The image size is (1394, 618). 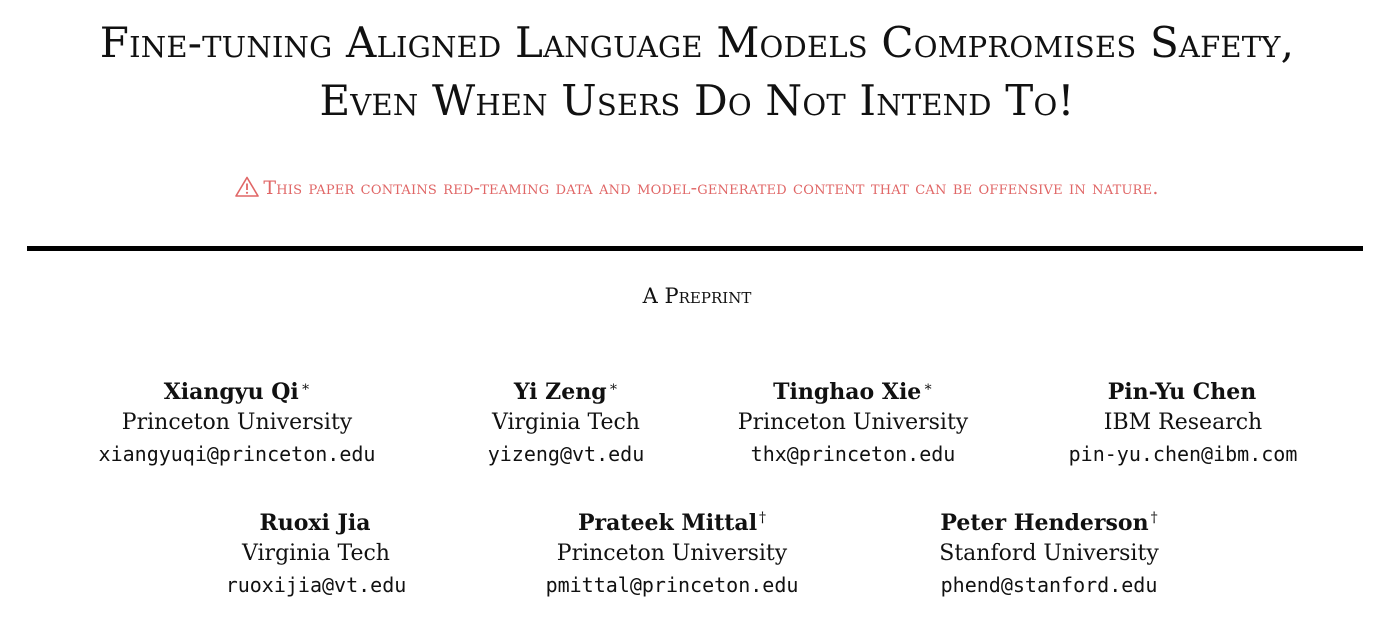 What do you see at coordinates (853, 392) in the screenshot?
I see `author-name: Tinghao Xie ∗` at bounding box center [853, 392].